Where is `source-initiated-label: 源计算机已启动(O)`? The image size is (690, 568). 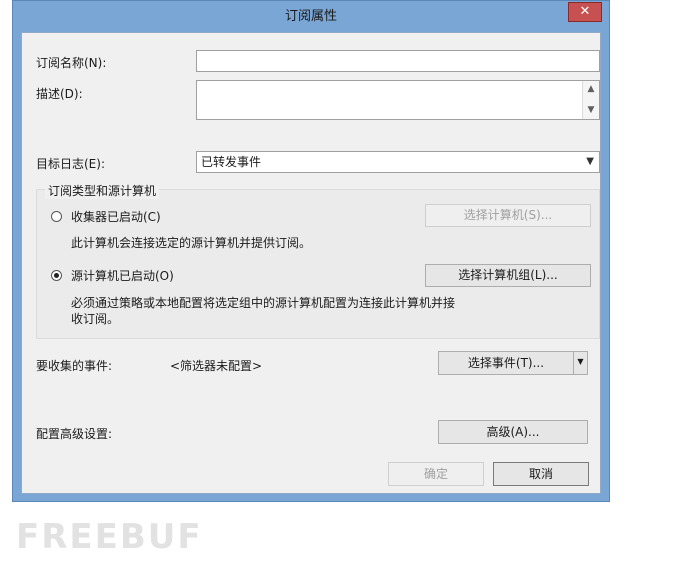
source-initiated-label: 源计算机已启动(O) is located at coordinates (122, 275).